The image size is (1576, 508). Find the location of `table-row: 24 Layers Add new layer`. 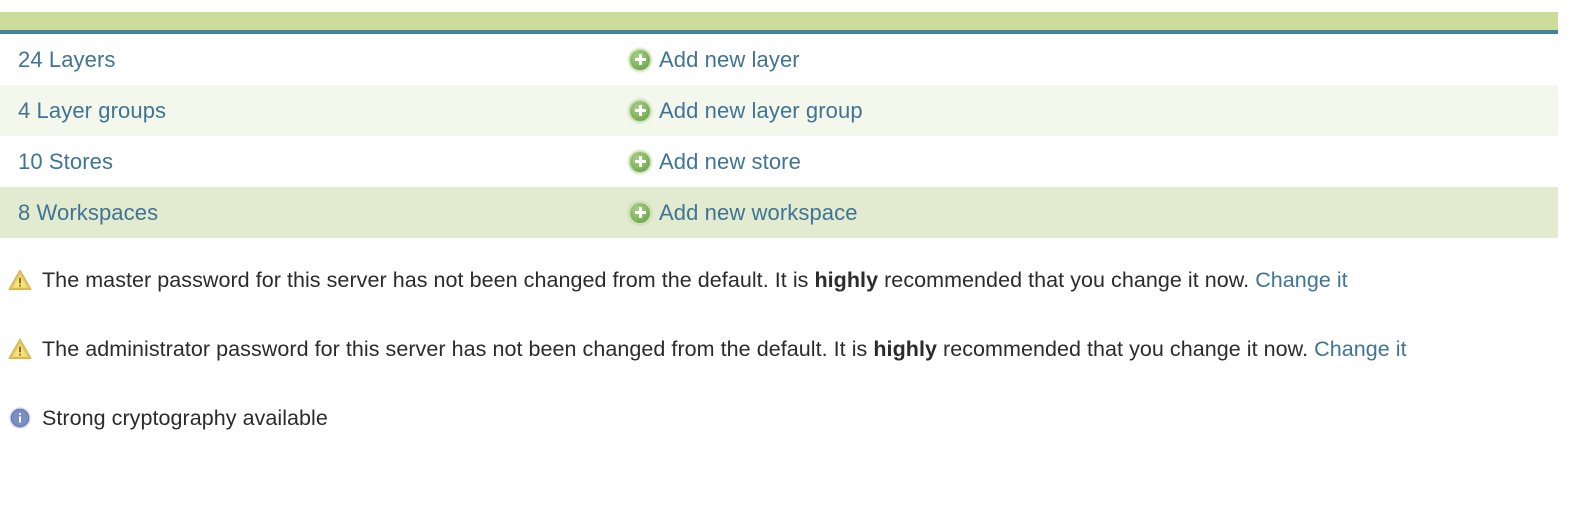

table-row: 24 Layers Add new layer is located at coordinates (779, 59).